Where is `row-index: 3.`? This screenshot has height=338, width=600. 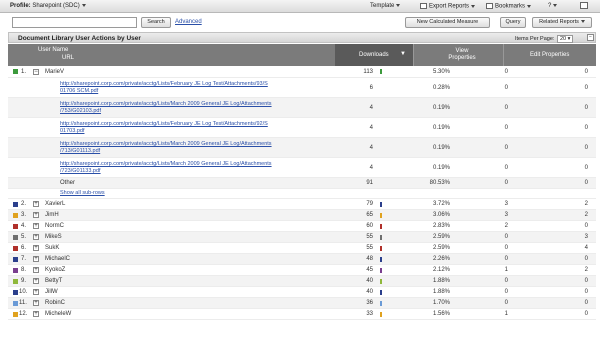 row-index: 3. is located at coordinates (24, 215).